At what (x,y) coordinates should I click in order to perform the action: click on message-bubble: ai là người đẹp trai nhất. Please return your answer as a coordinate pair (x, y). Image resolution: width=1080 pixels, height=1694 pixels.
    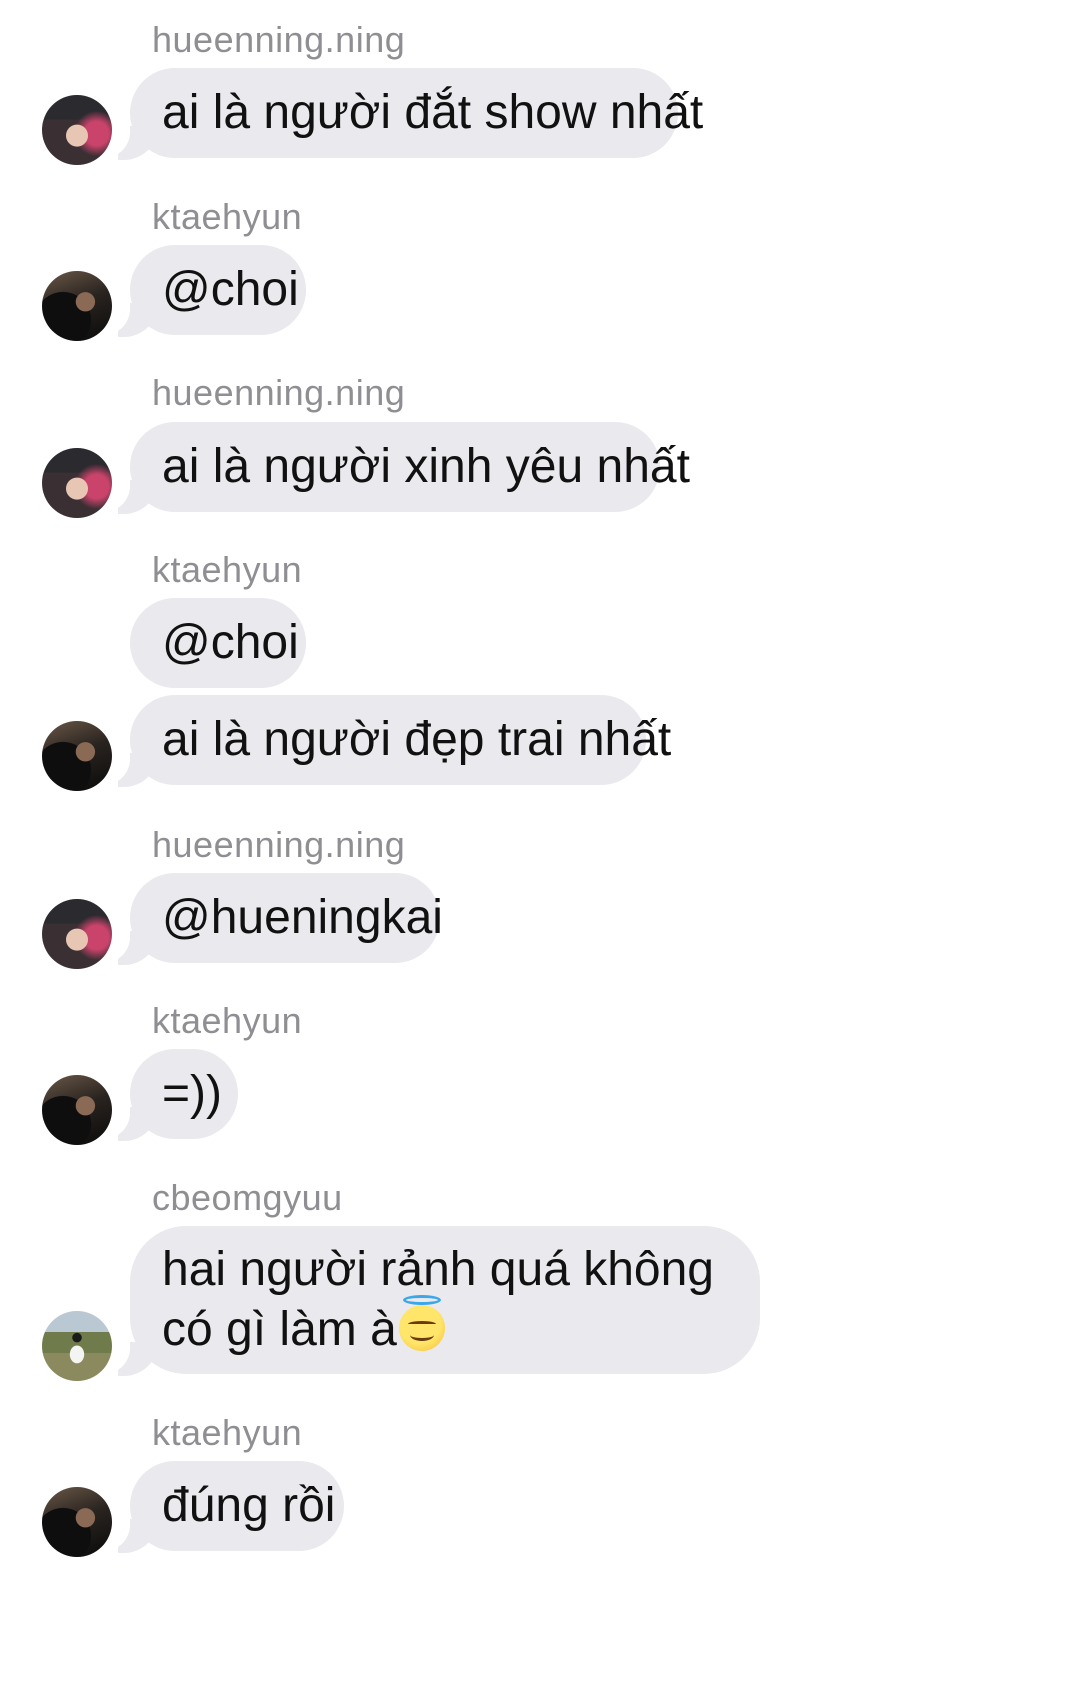
    Looking at the image, I should click on (391, 741).